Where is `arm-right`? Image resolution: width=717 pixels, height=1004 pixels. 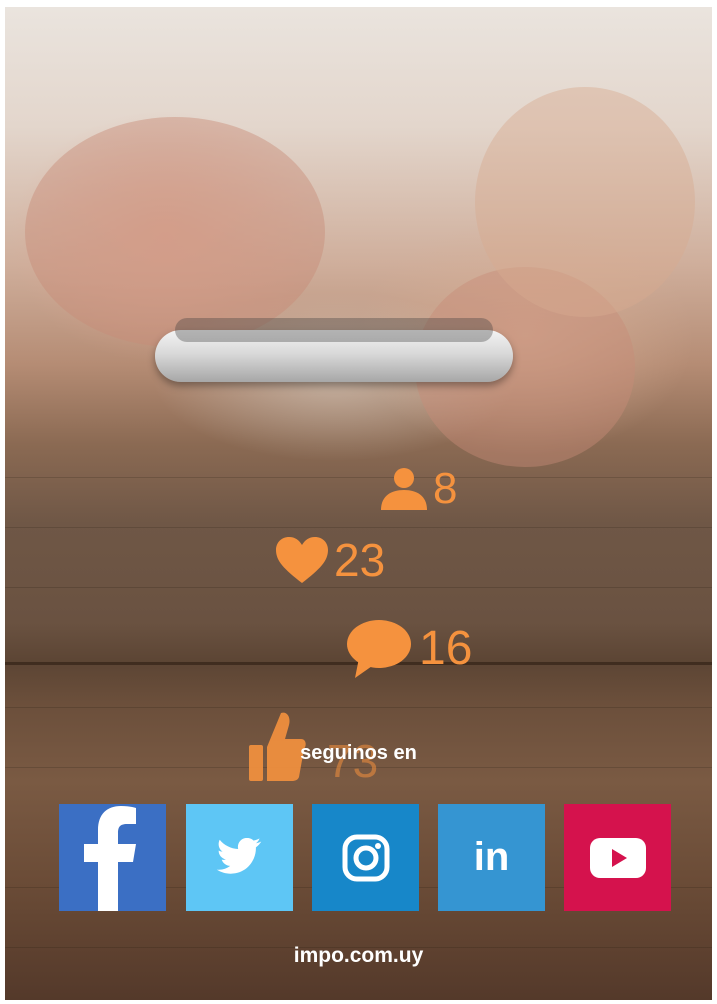
arm-right is located at coordinates (585, 202).